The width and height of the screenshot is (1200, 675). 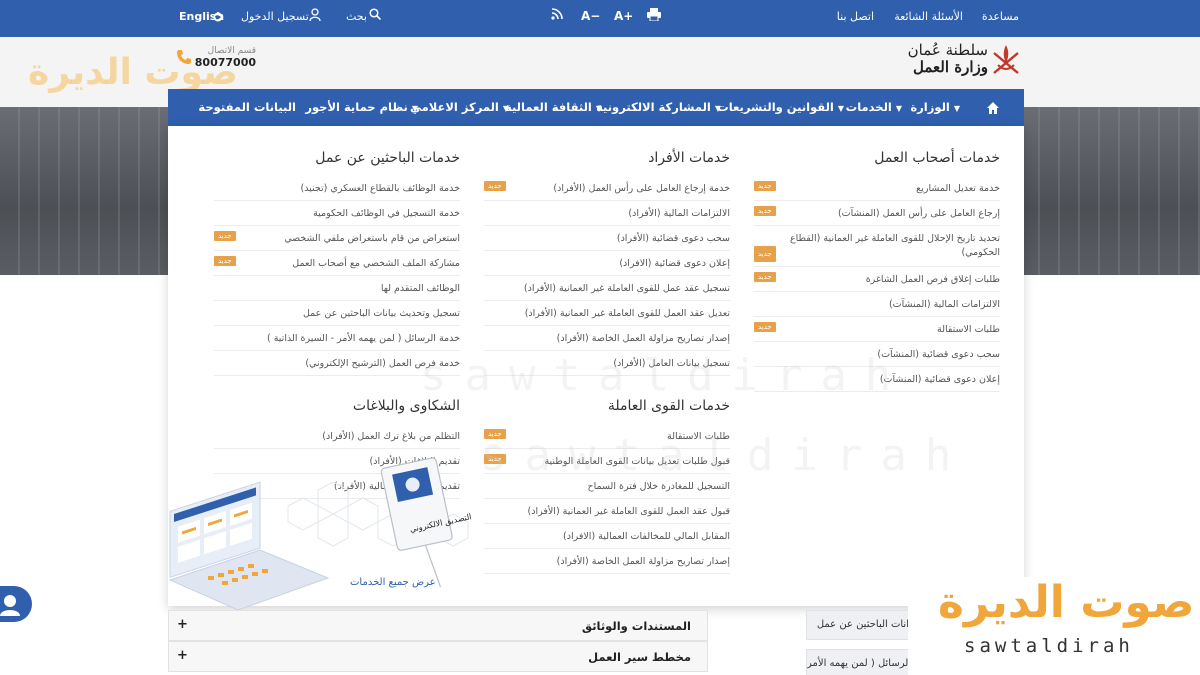 I want to click on nav-item-e-participation: المشاركة الالكترونية ▼, so click(x=658, y=107).